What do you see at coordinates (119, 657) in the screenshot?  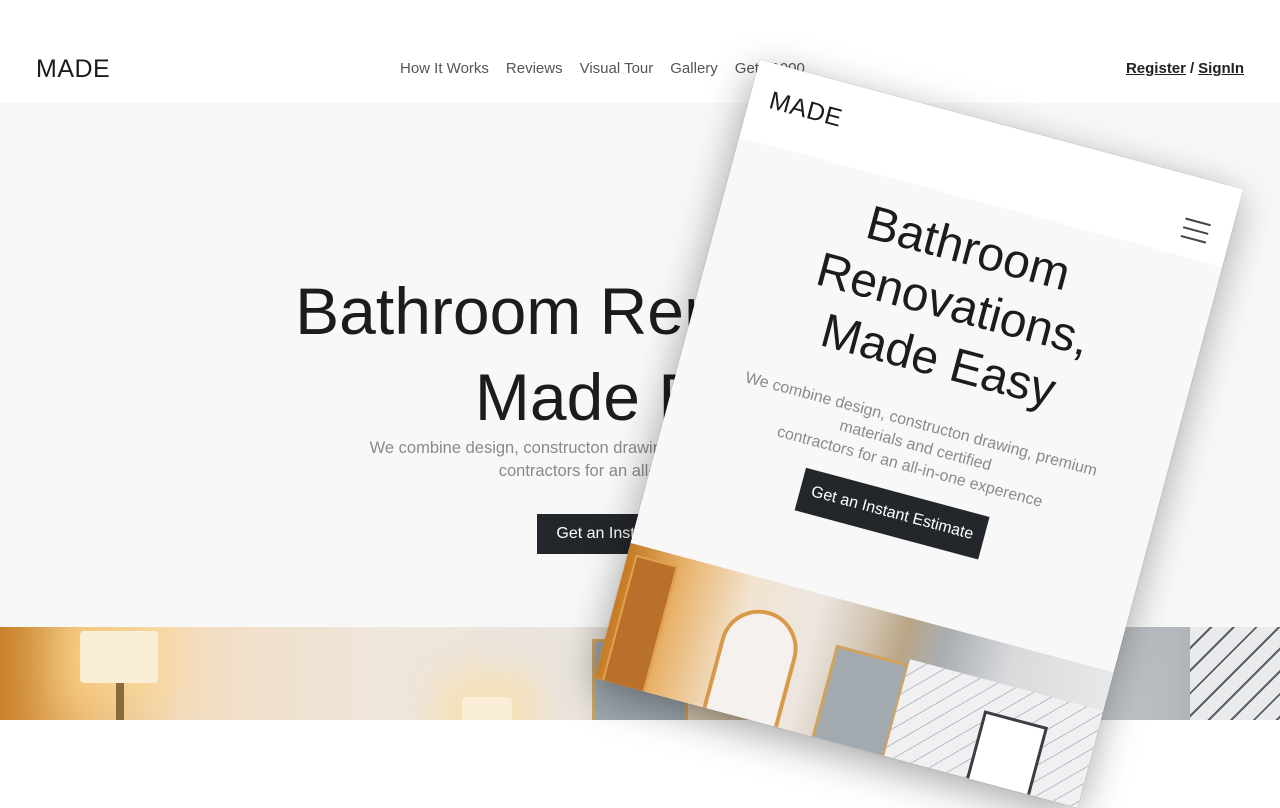 I see `wall-lamp-shade` at bounding box center [119, 657].